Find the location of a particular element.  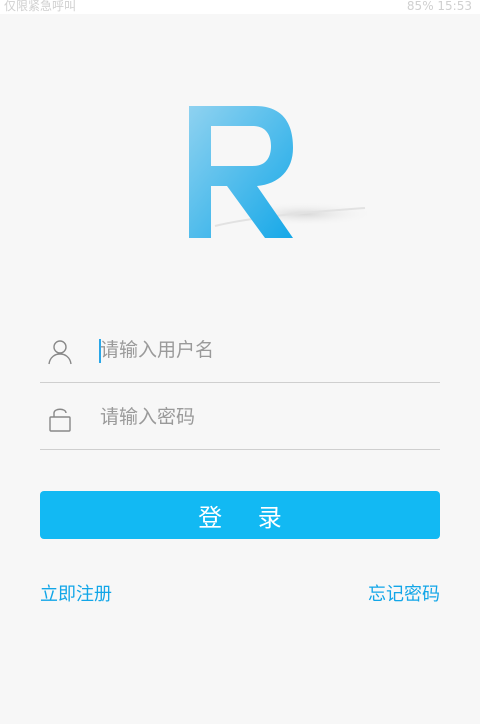

status-bar: 仅限紧急呼叫 85% 15:53 is located at coordinates (240, 7).